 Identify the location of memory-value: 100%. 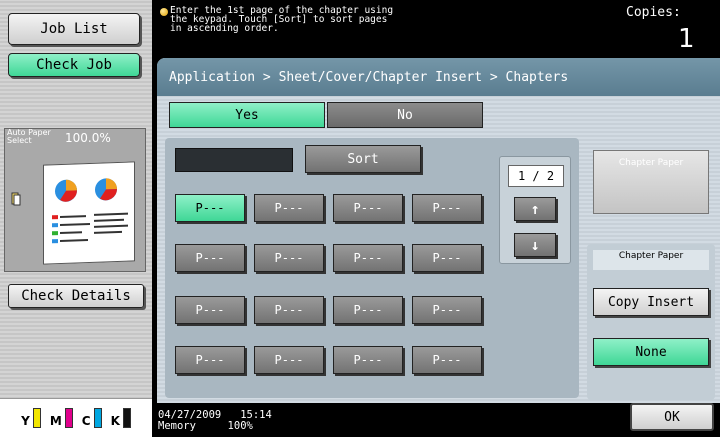
(240, 426).